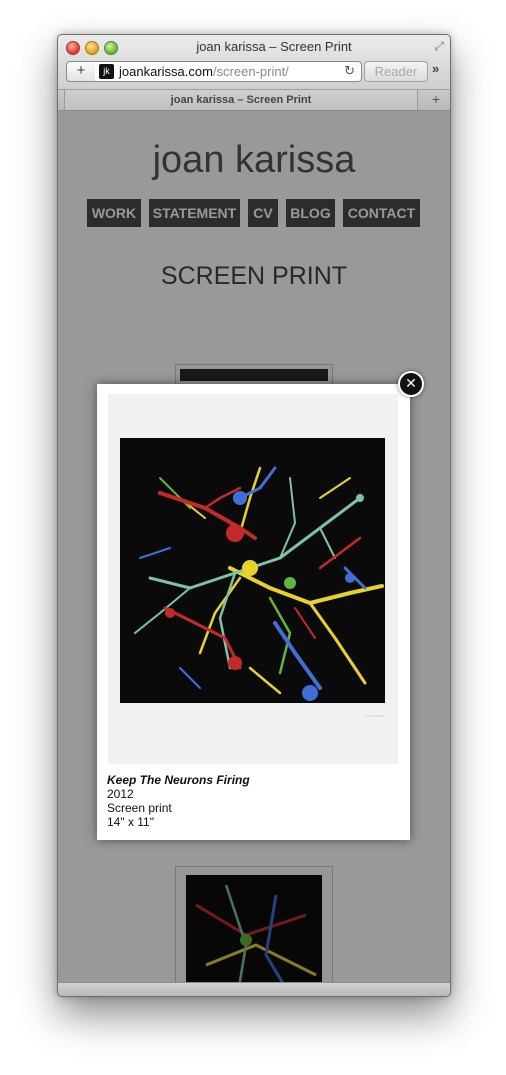  I want to click on url-domain: joankarissa.com, so click(166, 71).